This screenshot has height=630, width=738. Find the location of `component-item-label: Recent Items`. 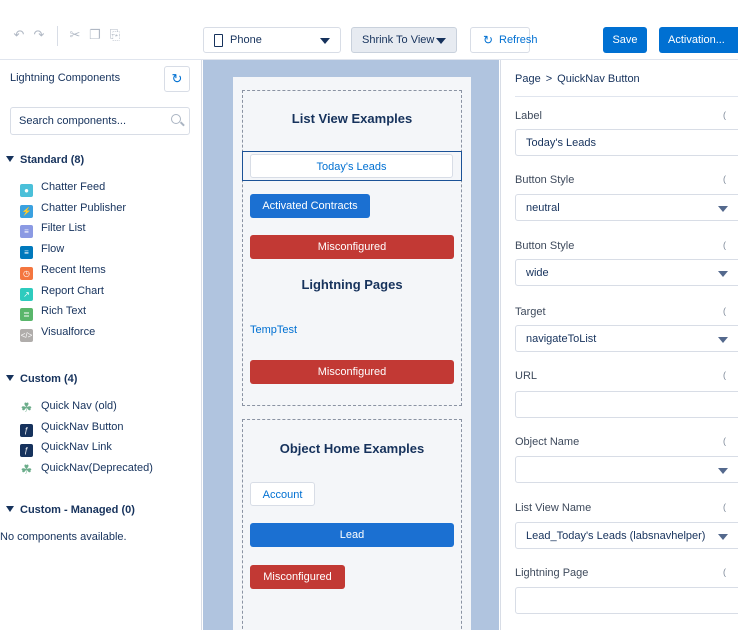

component-item-label: Recent Items is located at coordinates (73, 269).